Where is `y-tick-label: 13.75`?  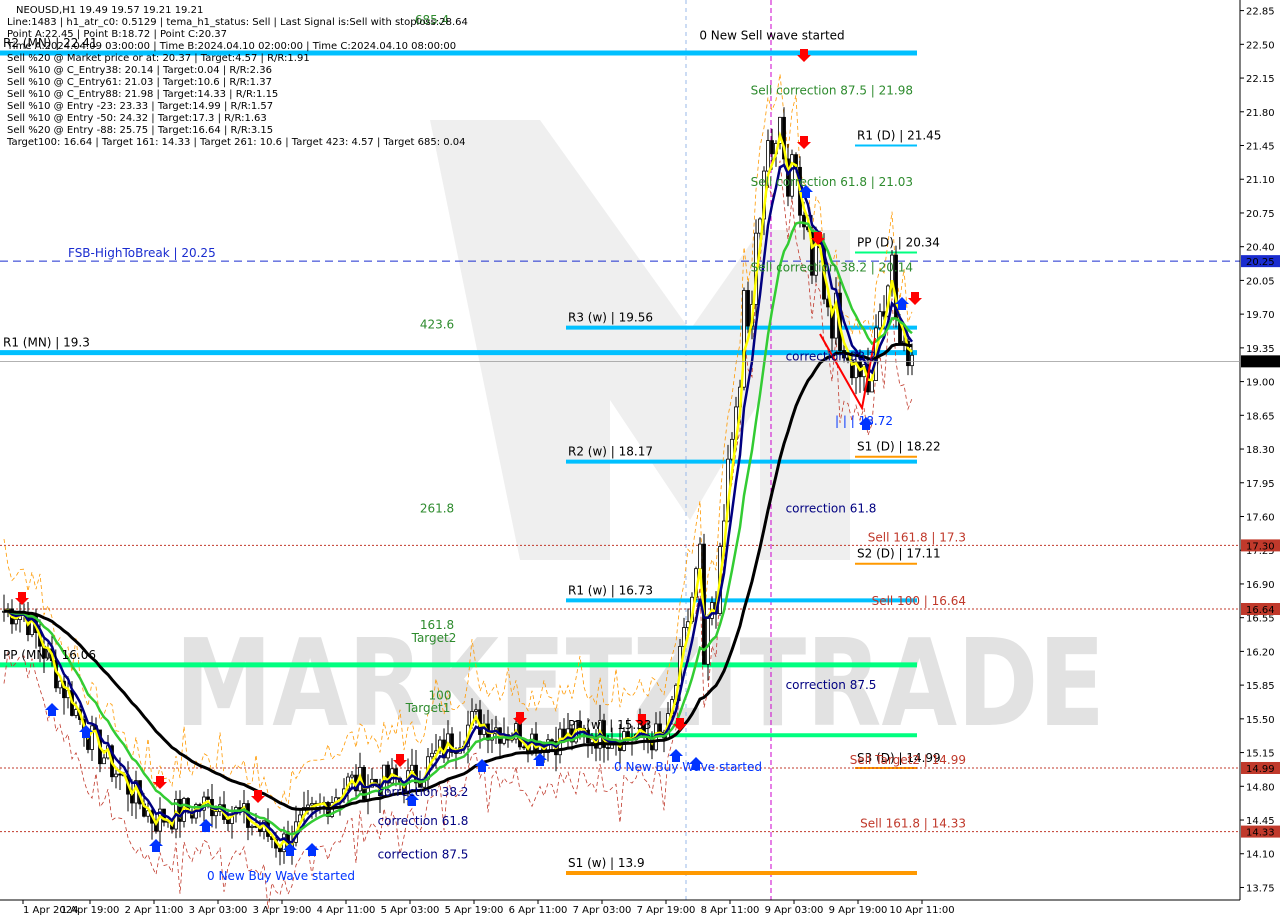
y-tick-label: 13.75 is located at coordinates (1260, 888).